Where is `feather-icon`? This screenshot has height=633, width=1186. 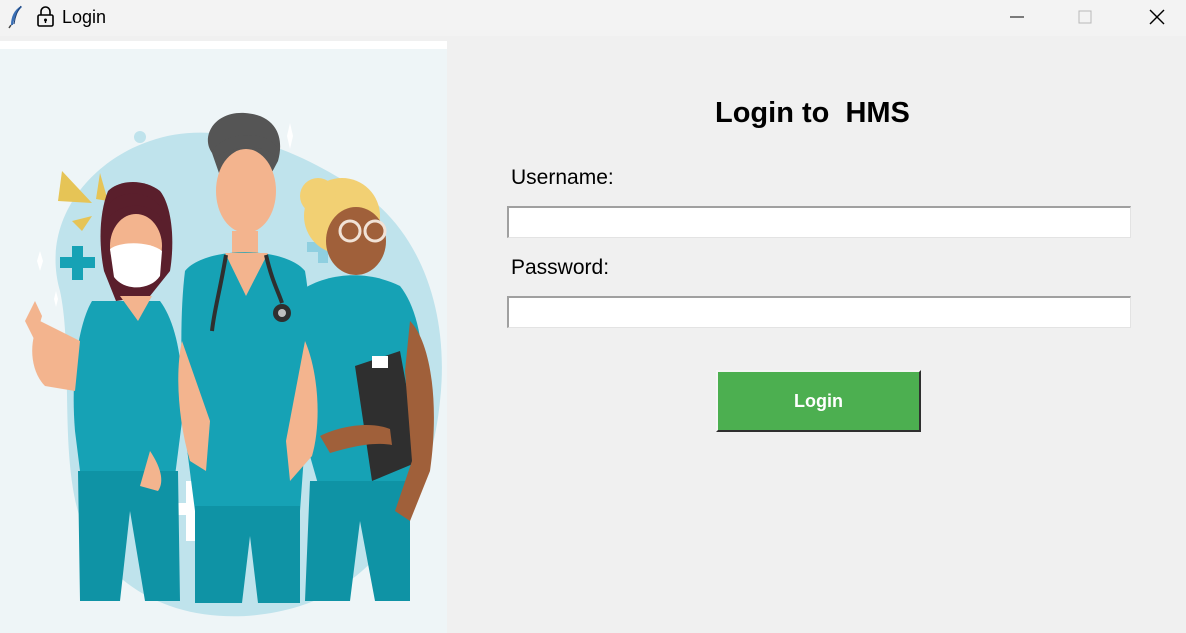
feather-icon is located at coordinates (15, 17).